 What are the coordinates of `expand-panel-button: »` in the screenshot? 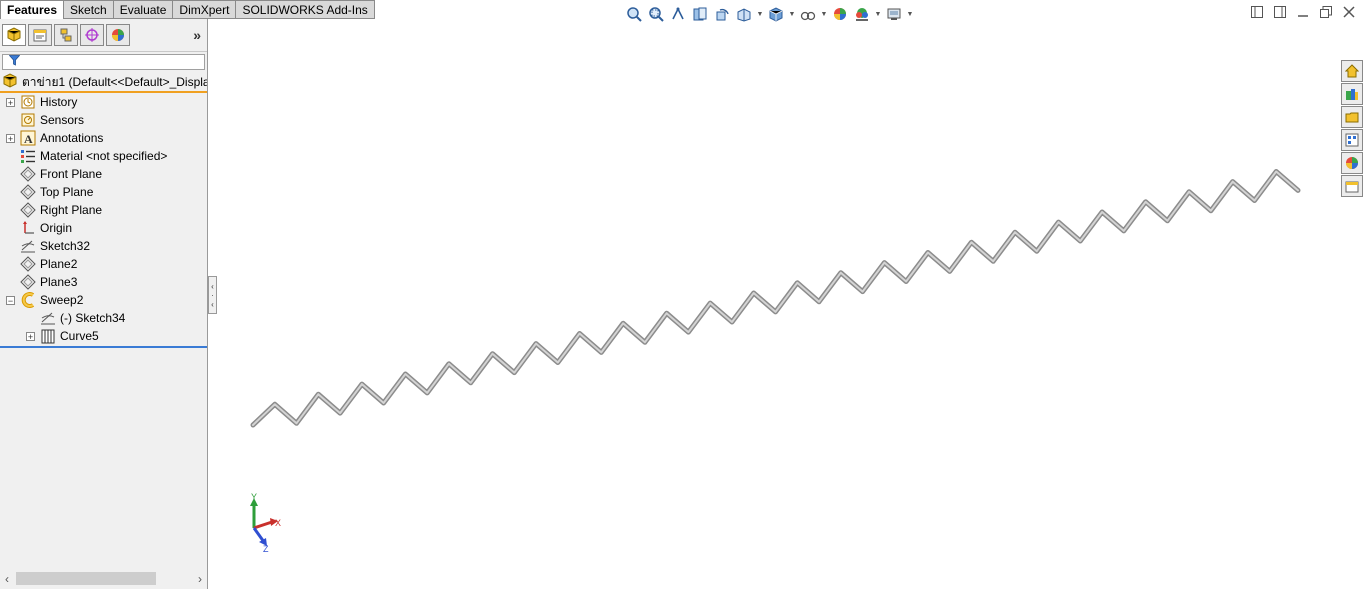 It's located at (197, 35).